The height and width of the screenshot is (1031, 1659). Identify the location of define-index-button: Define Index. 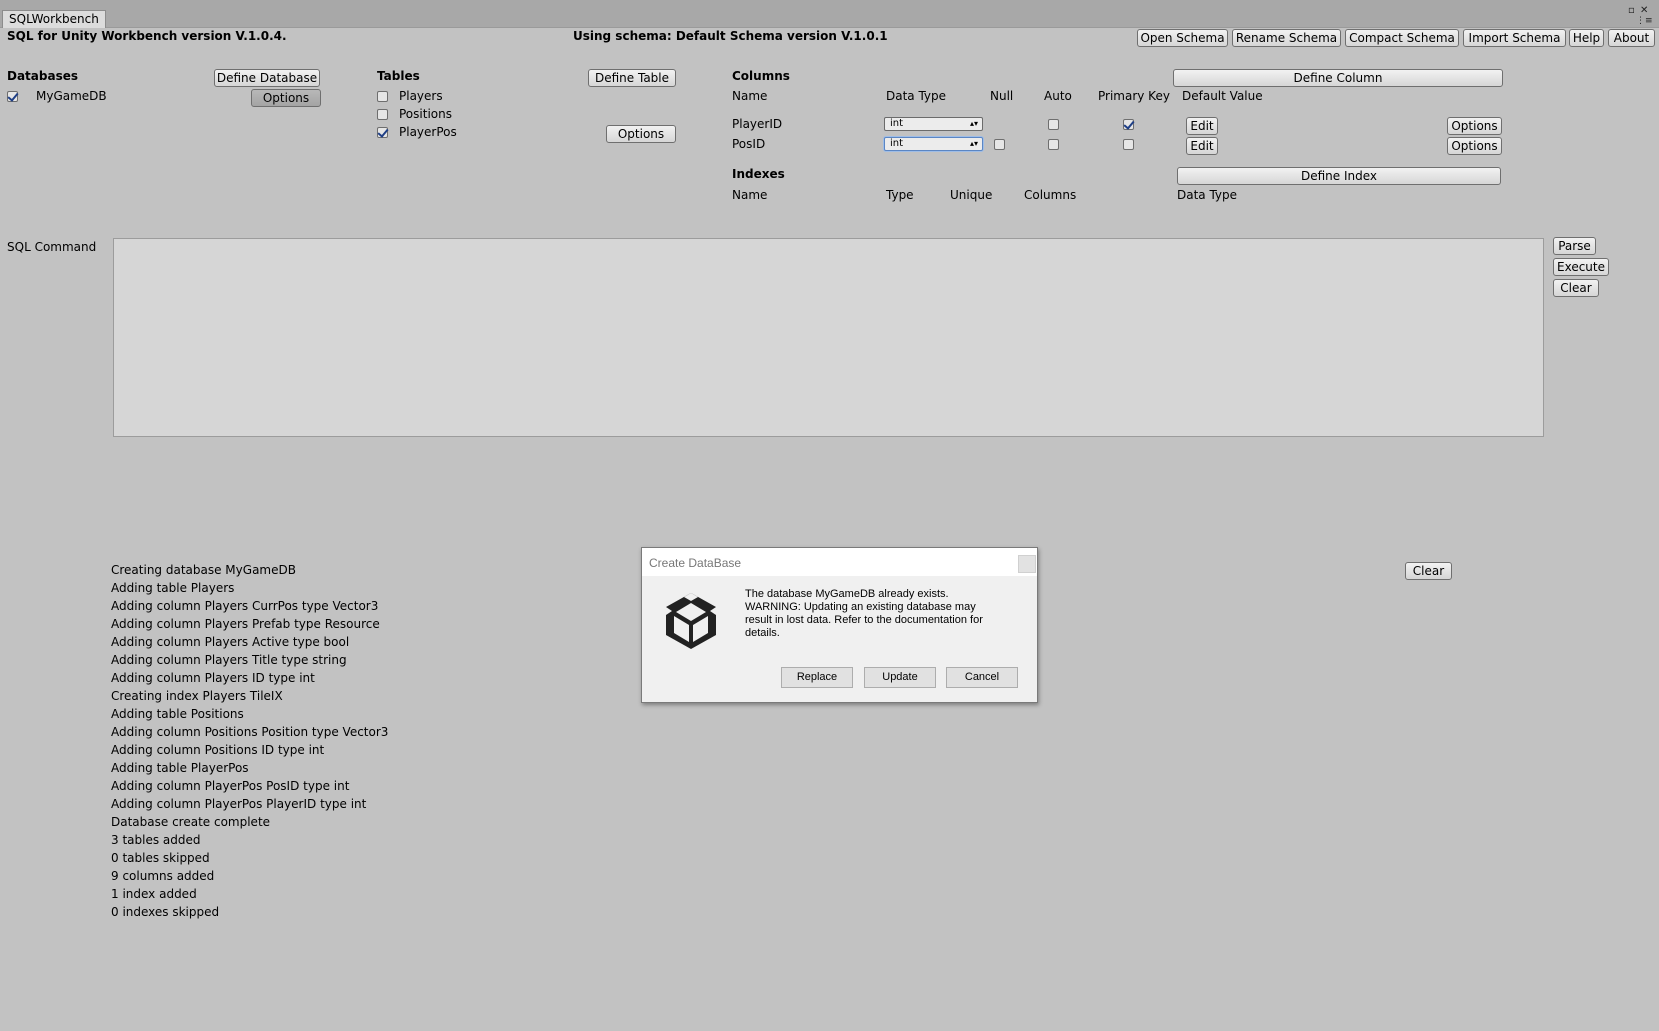
(1339, 176).